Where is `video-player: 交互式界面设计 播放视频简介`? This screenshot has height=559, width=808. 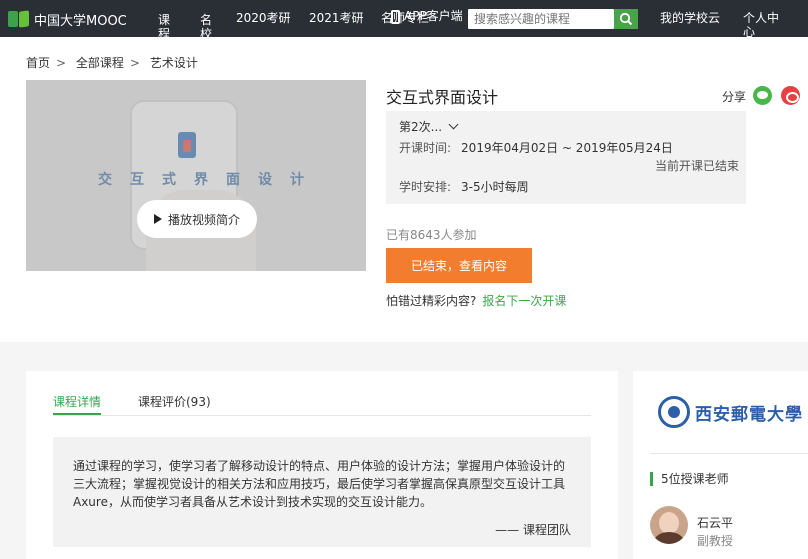
video-player: 交互式界面设计 播放视频简介 is located at coordinates (196, 175).